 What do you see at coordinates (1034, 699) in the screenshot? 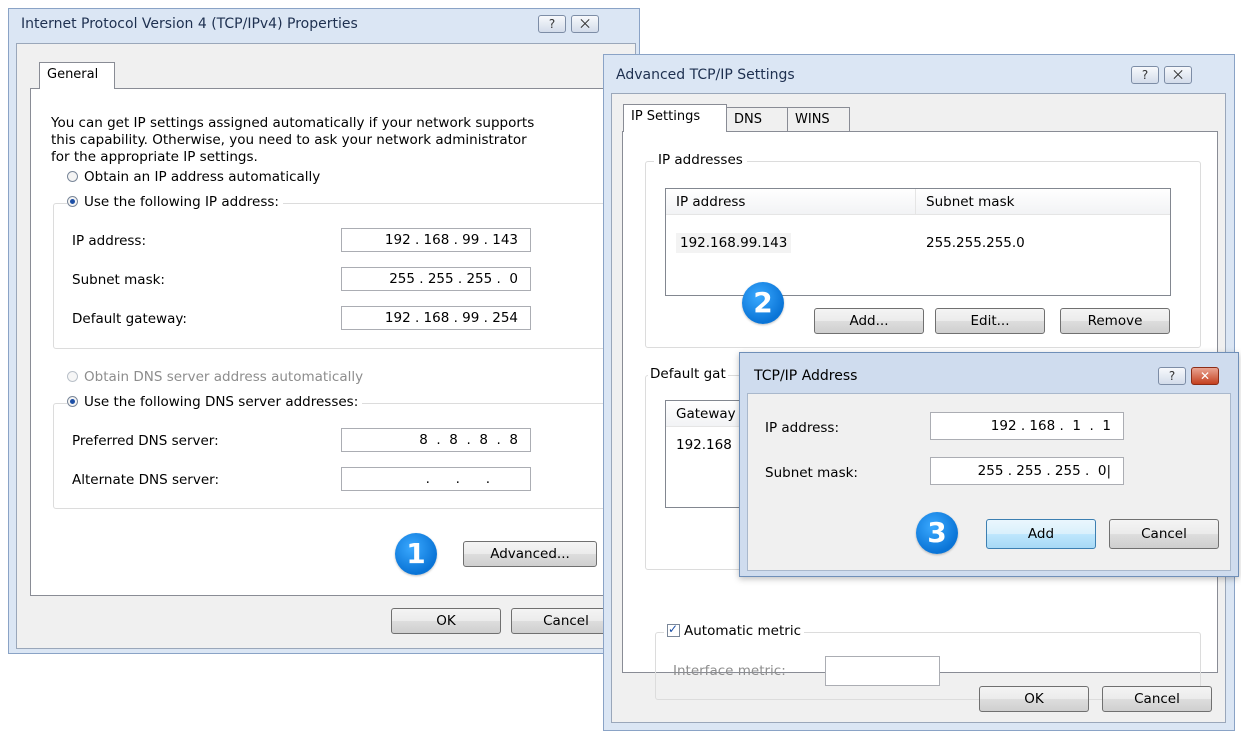
I see `advanced-ok-button: OK` at bounding box center [1034, 699].